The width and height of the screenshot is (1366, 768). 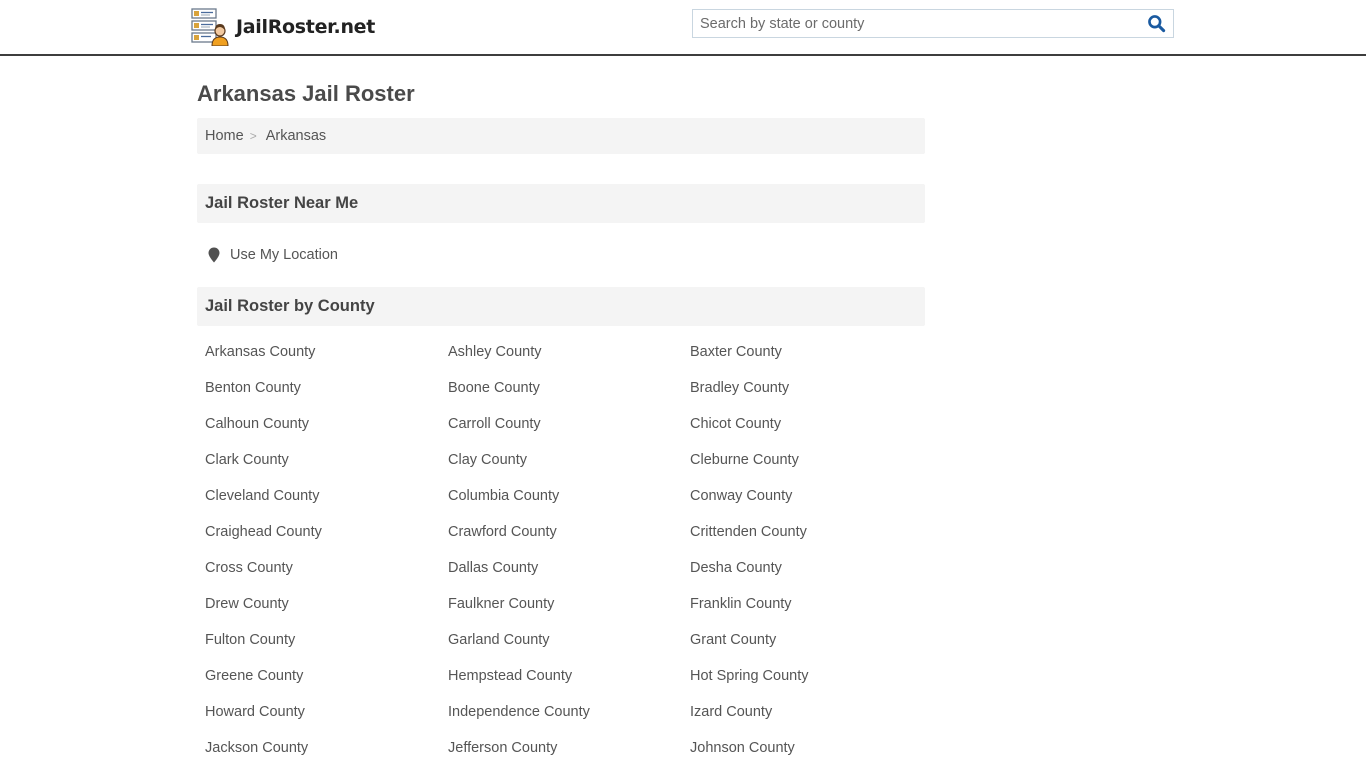 What do you see at coordinates (561, 714) in the screenshot?
I see `county-link: Independence County` at bounding box center [561, 714].